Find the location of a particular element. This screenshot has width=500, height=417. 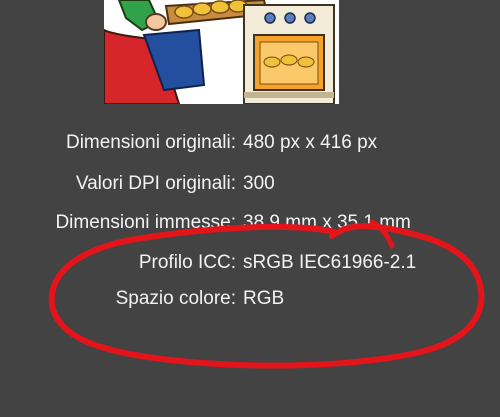

row-icc-profile: Profilo ICC: sRGB IEC61966-2.1 is located at coordinates (250, 263).